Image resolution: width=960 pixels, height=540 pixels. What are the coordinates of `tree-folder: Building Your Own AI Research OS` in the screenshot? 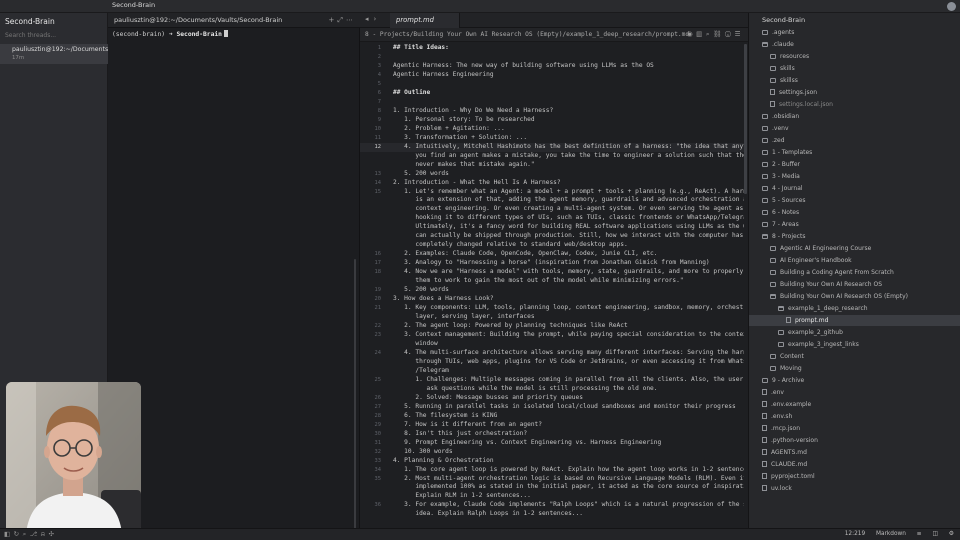 It's located at (854, 284).